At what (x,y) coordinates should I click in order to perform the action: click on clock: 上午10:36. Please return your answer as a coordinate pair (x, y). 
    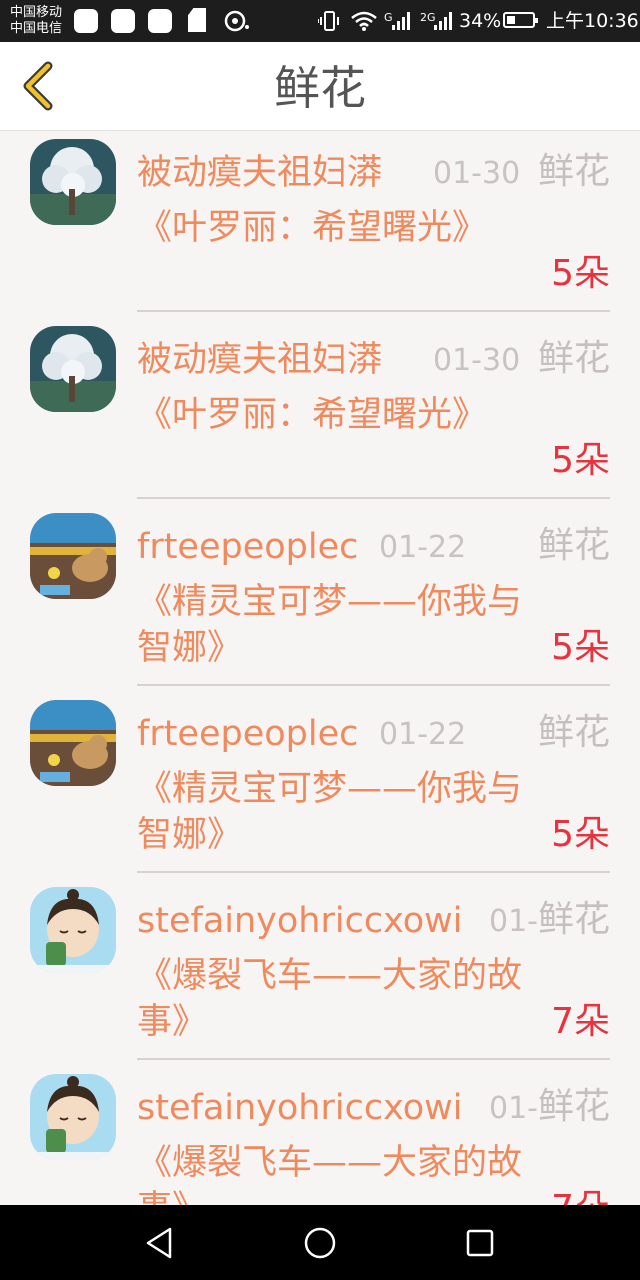
    Looking at the image, I should click on (592, 21).